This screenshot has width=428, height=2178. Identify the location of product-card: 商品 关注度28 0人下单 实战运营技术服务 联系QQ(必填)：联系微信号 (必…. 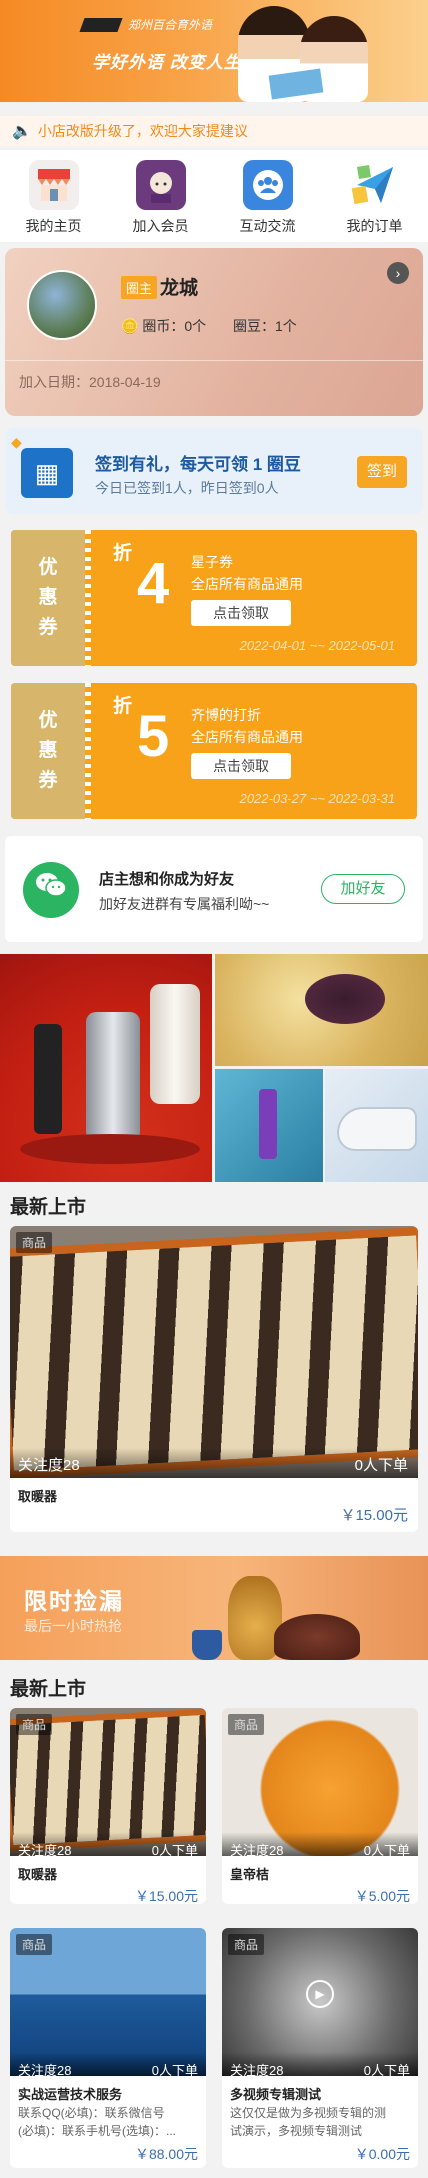
(108, 2048).